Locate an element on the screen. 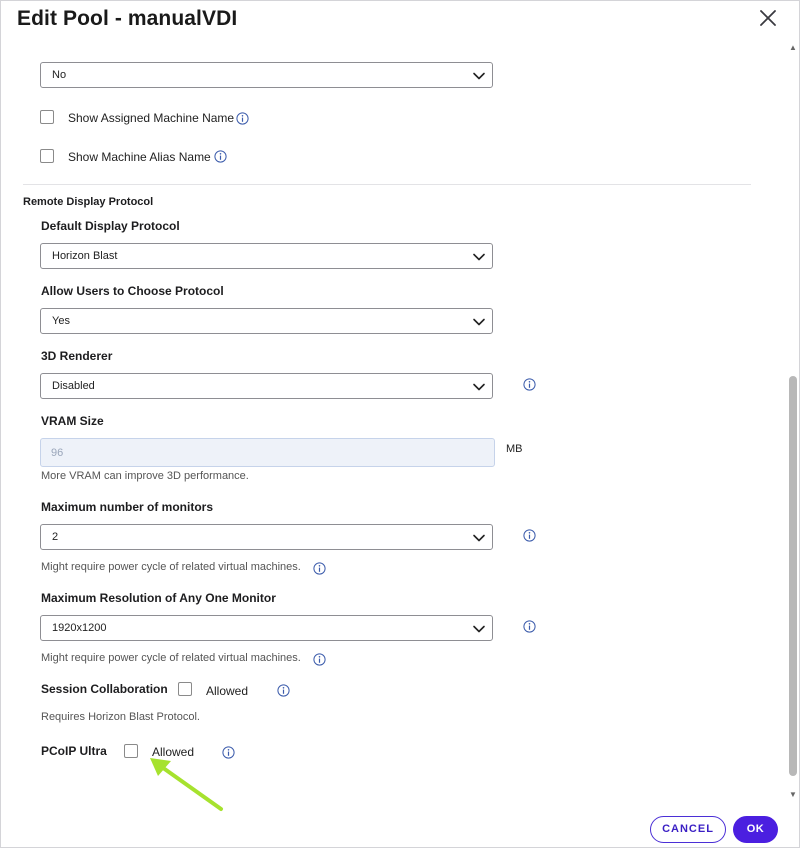 The height and width of the screenshot is (848, 800). vram-value: 96 is located at coordinates (57, 453).